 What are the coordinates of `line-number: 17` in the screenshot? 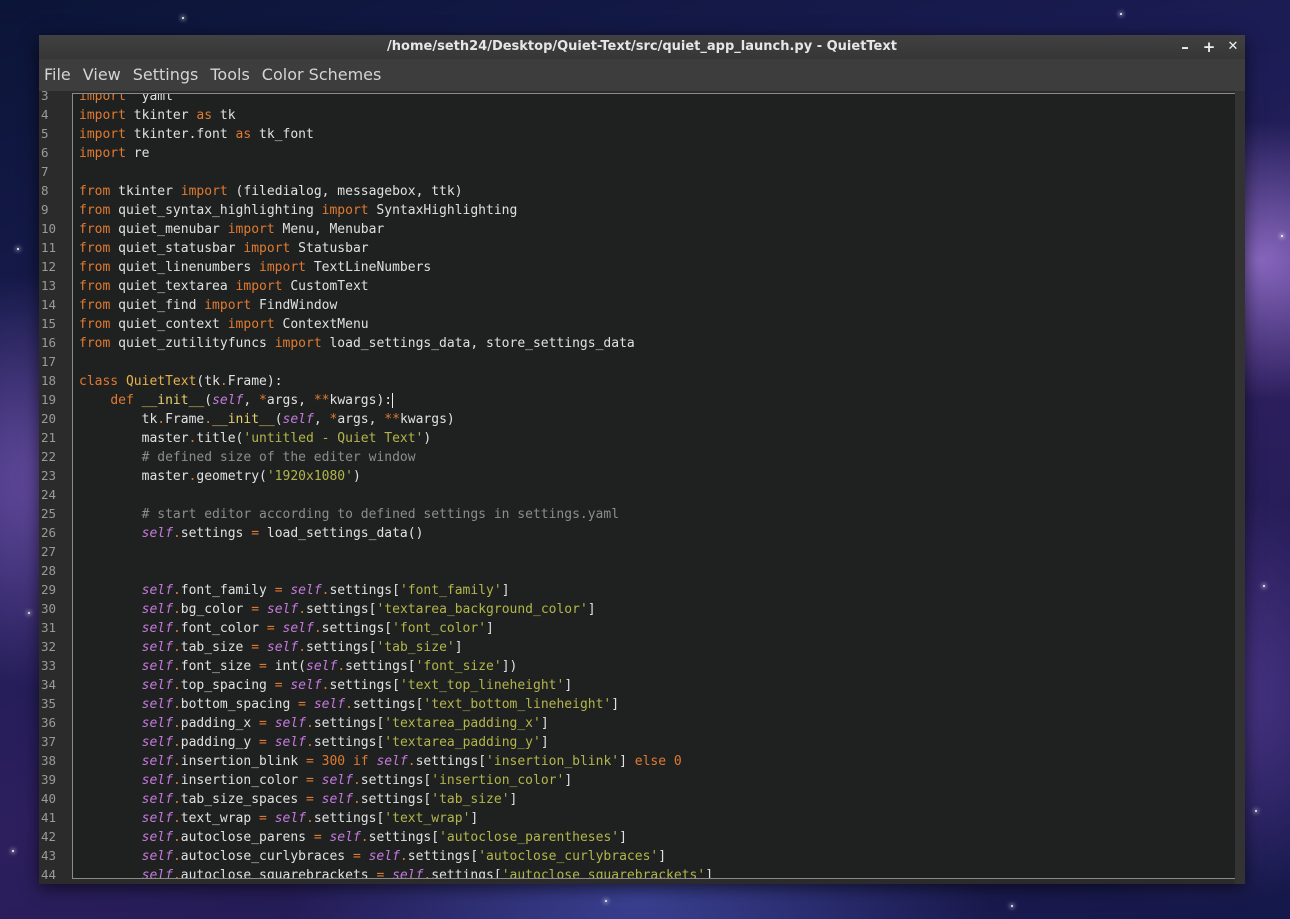 It's located at (49, 361).